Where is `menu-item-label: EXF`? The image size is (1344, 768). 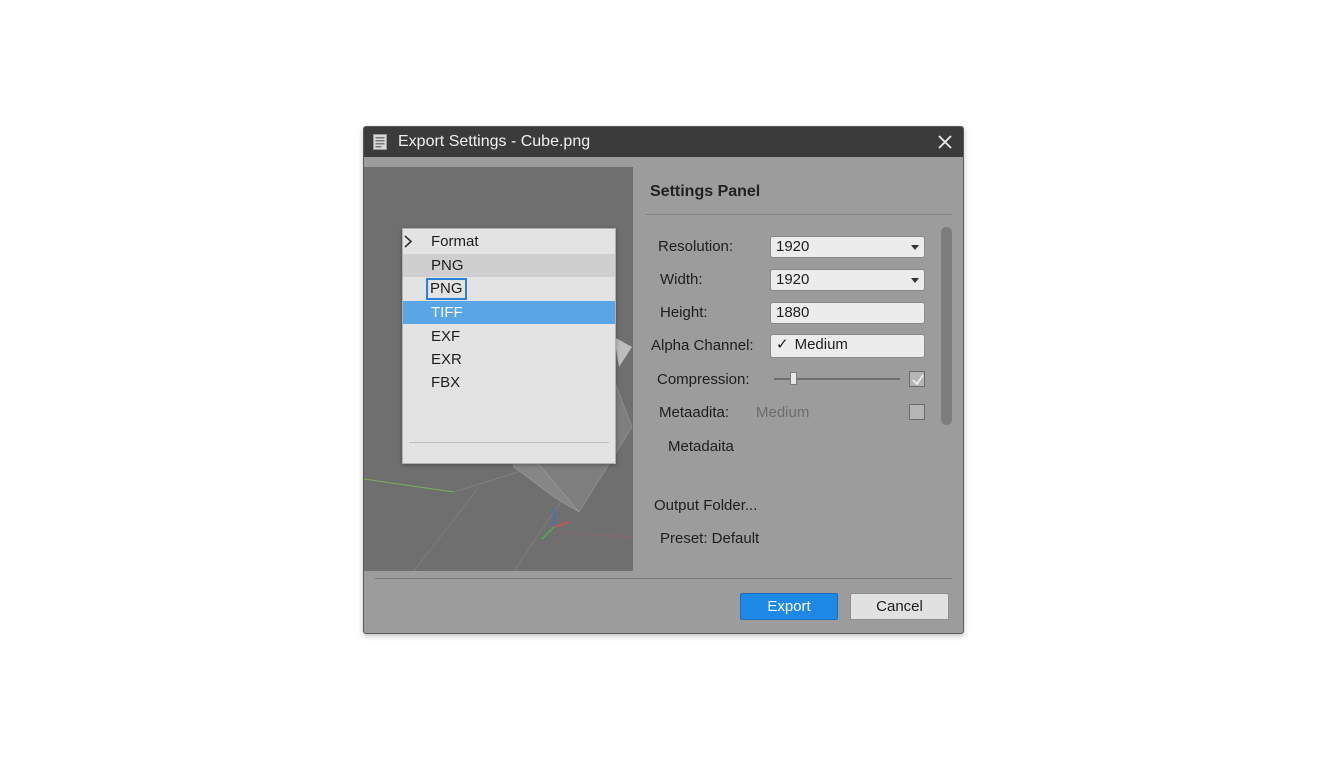
menu-item-label: EXF is located at coordinates (446, 336).